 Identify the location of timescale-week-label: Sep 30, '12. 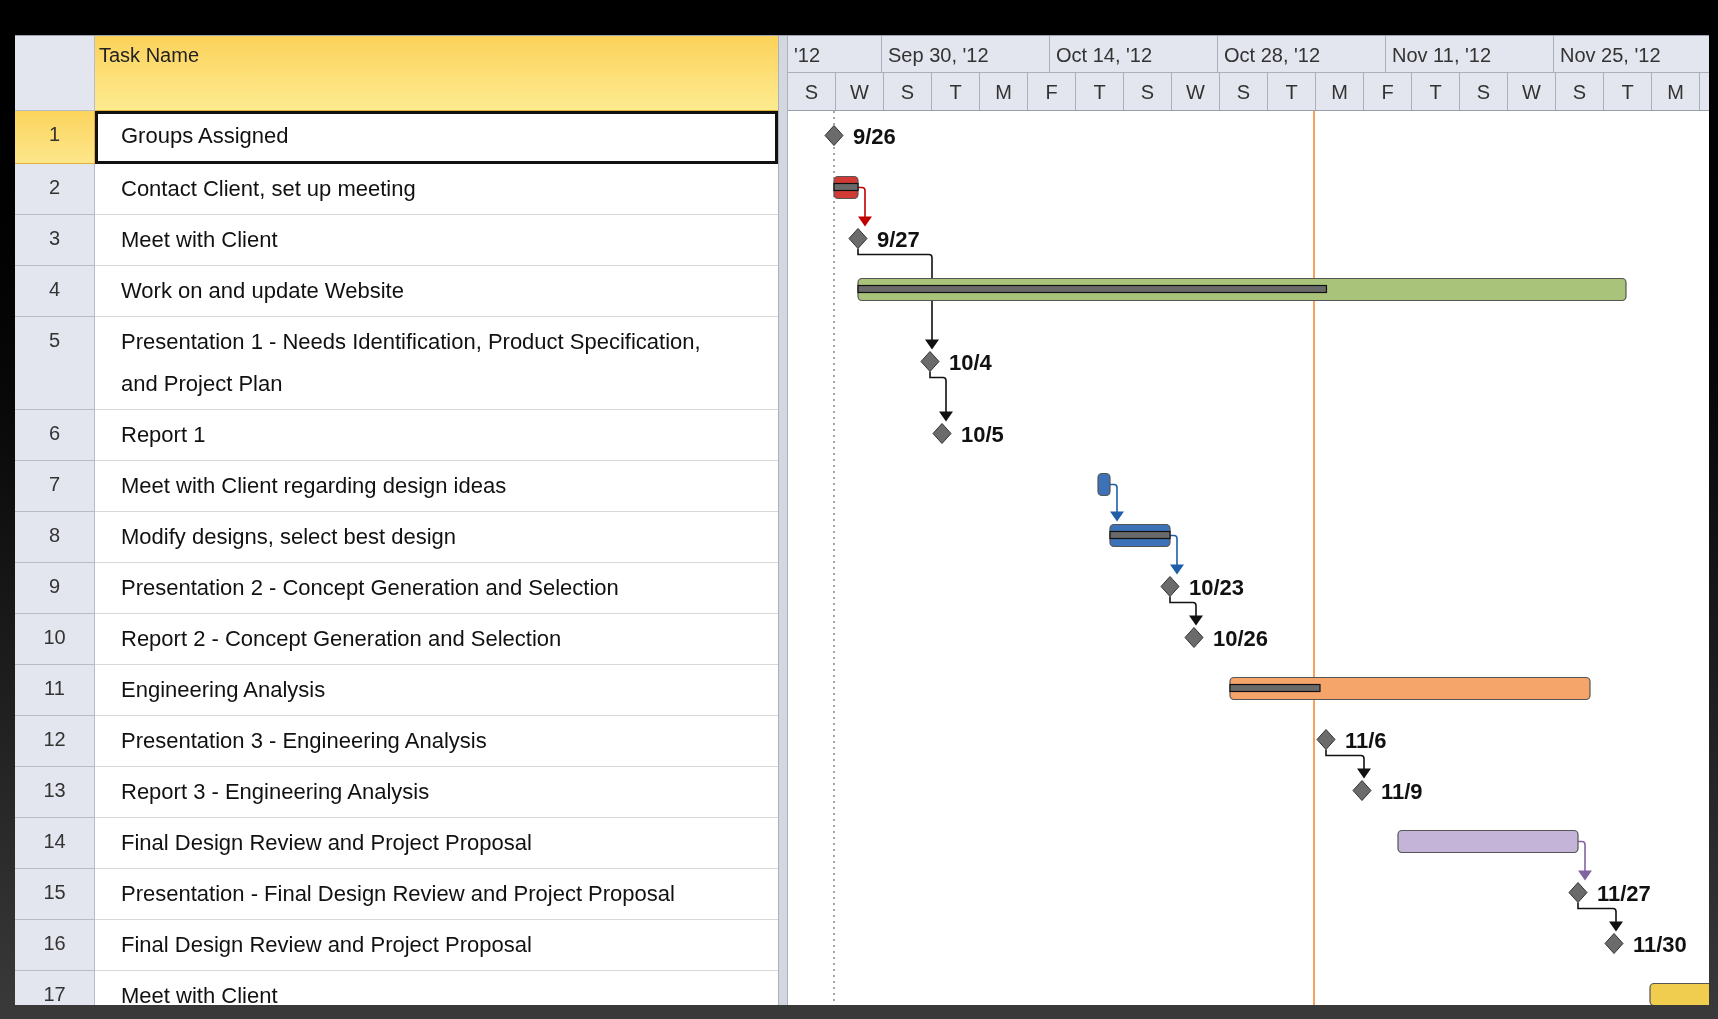
(966, 54).